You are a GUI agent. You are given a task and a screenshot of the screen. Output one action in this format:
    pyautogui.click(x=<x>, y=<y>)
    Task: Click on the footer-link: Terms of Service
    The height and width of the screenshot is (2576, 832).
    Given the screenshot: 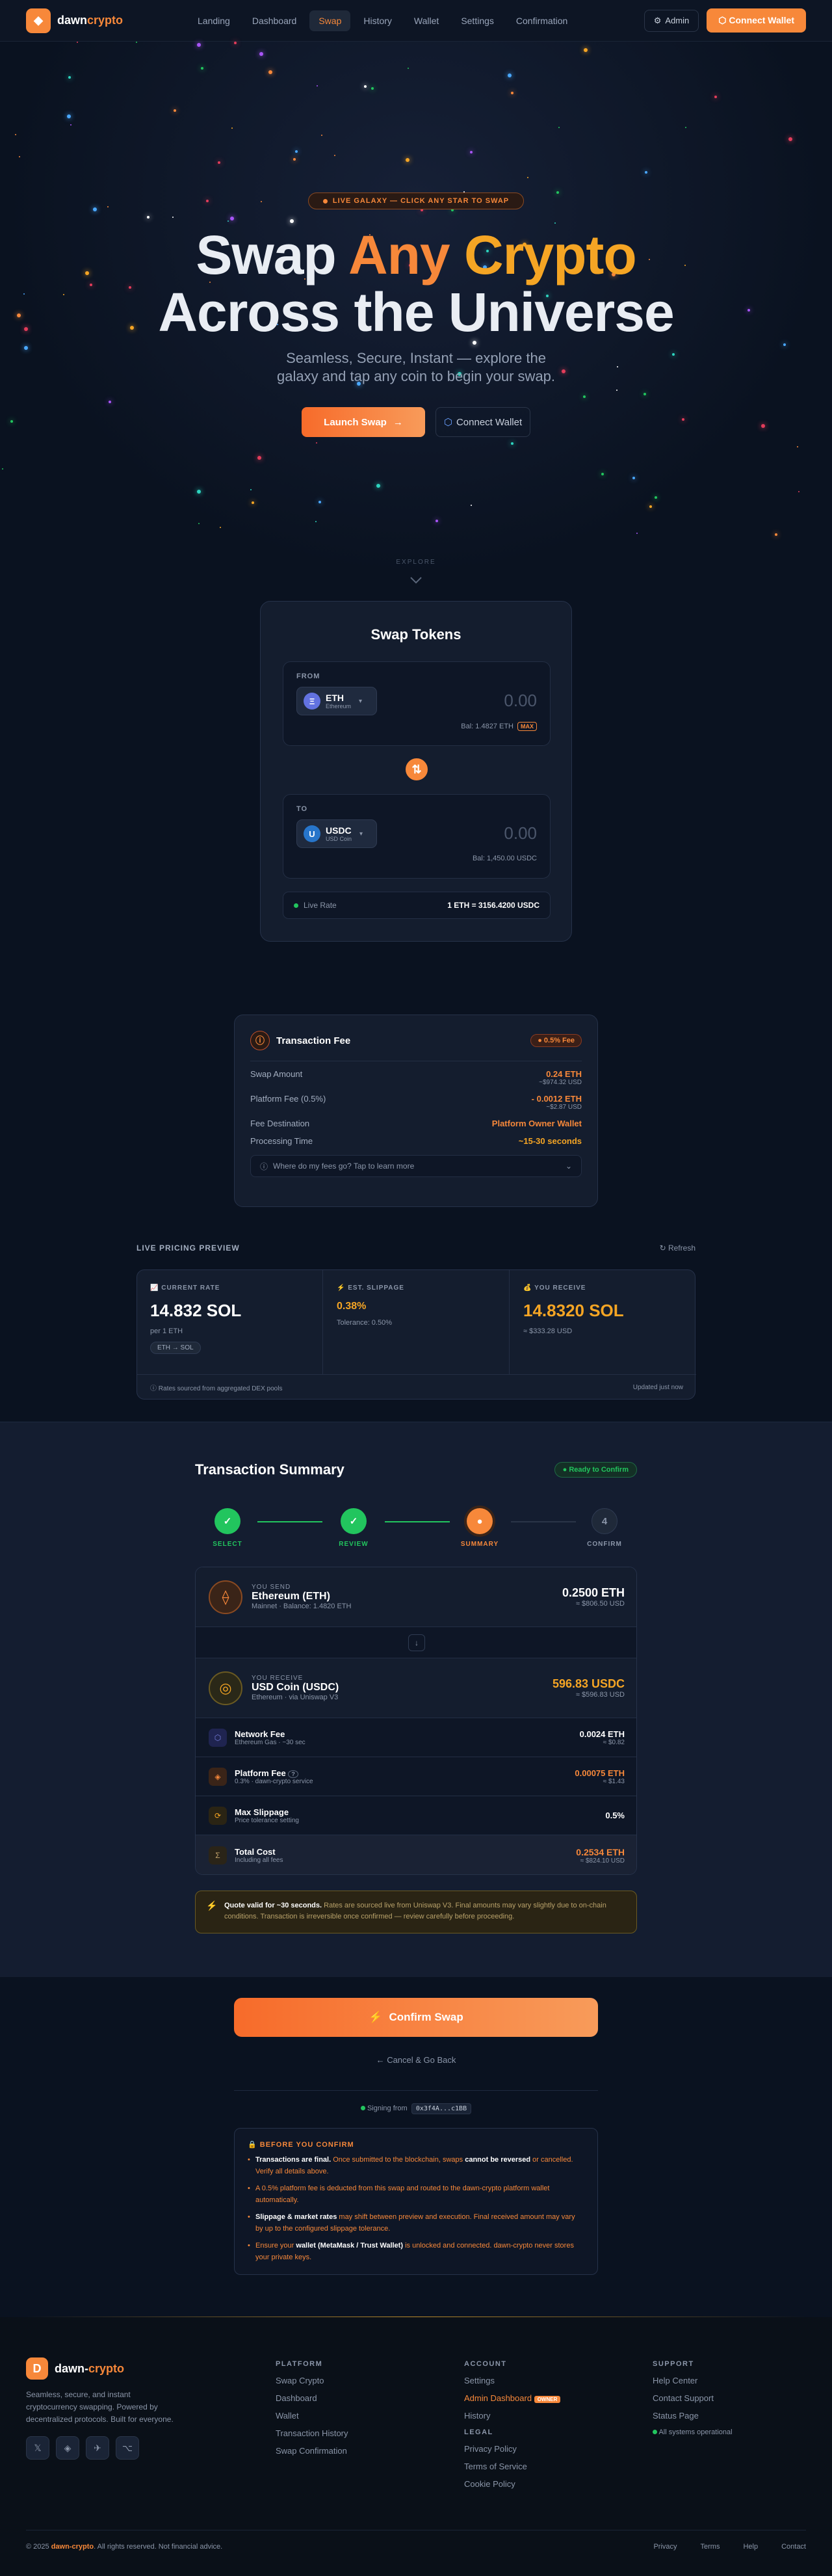 What is the action you would take?
    pyautogui.click(x=512, y=2466)
    